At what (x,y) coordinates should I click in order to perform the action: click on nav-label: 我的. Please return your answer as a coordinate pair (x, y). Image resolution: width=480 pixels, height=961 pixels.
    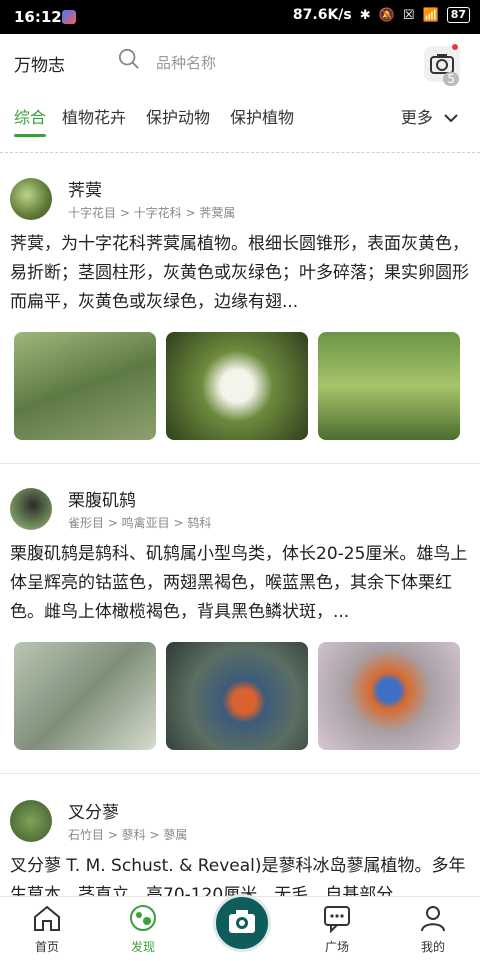
    Looking at the image, I should click on (432, 947).